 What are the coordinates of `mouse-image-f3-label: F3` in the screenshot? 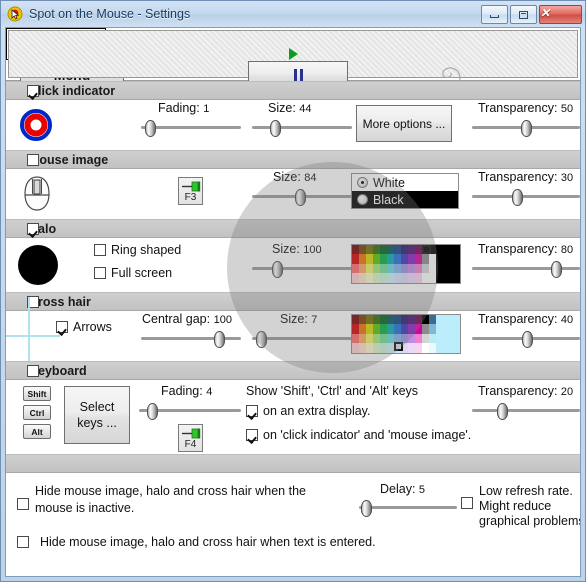 It's located at (190, 197).